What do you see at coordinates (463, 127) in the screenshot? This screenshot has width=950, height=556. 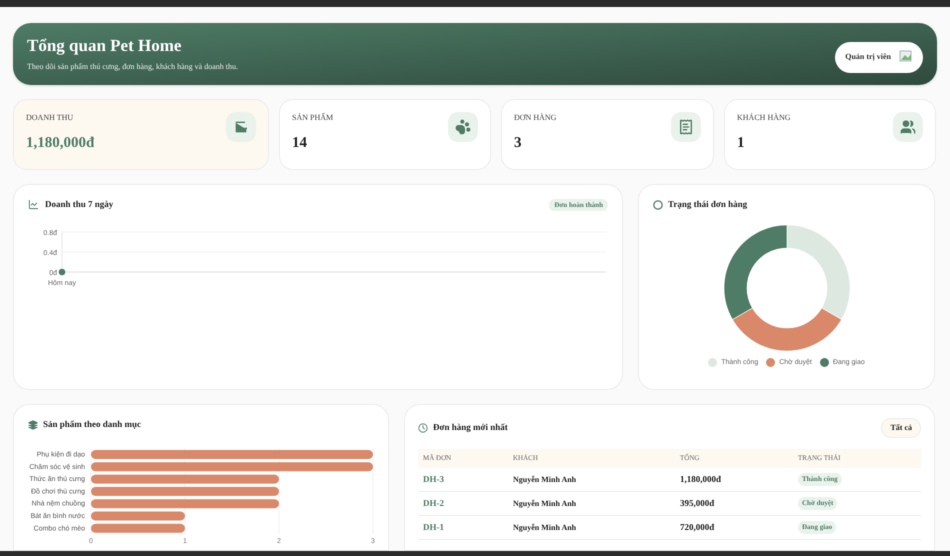 I see `paw-icon` at bounding box center [463, 127].